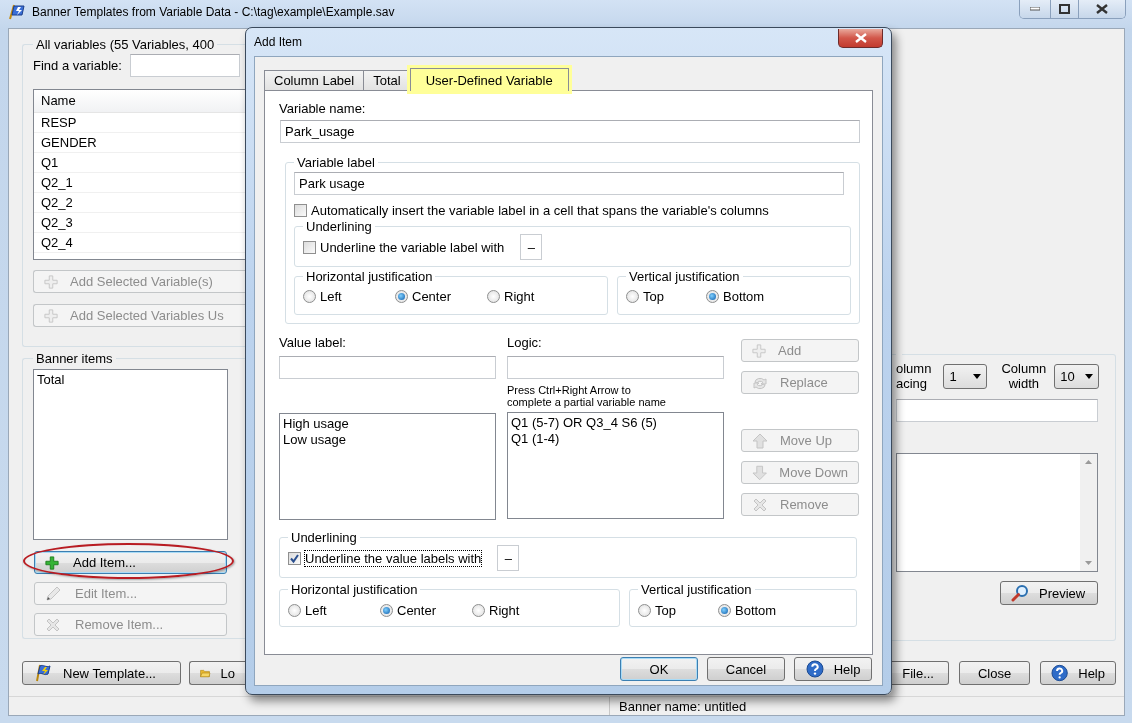 This screenshot has height=723, width=1132. Describe the element at coordinates (760, 504) in the screenshot. I see `cross-icon` at that location.